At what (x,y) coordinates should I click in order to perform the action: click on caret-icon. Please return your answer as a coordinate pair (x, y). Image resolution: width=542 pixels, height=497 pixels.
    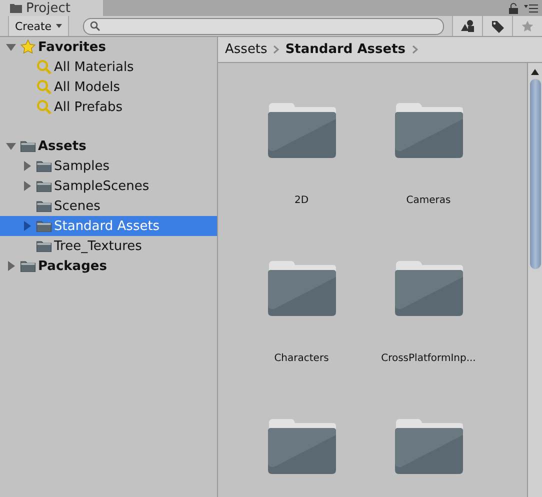
    Looking at the image, I should click on (59, 26).